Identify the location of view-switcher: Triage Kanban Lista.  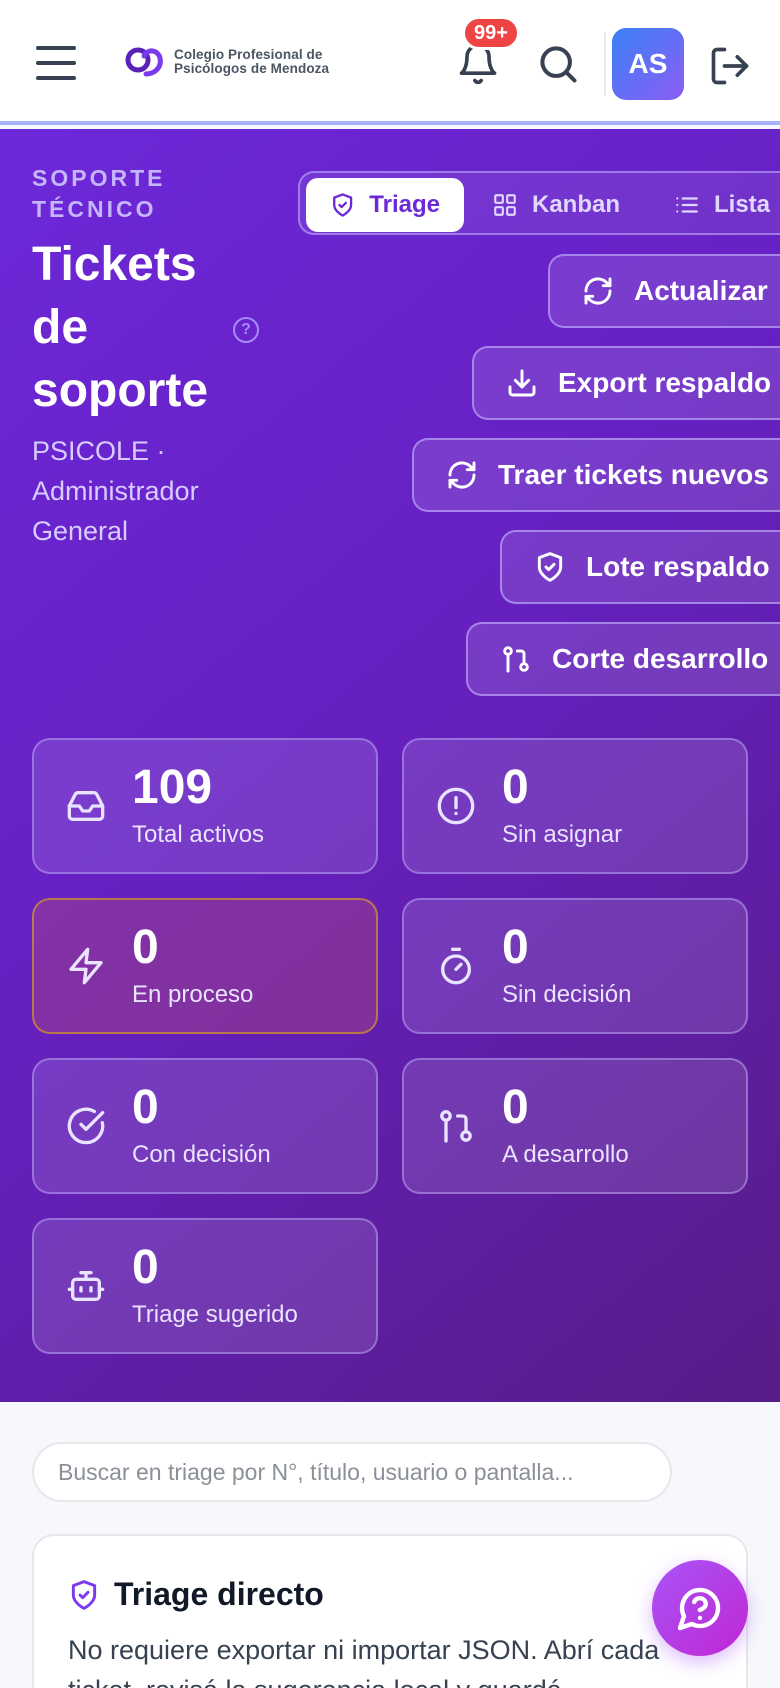
(539, 203).